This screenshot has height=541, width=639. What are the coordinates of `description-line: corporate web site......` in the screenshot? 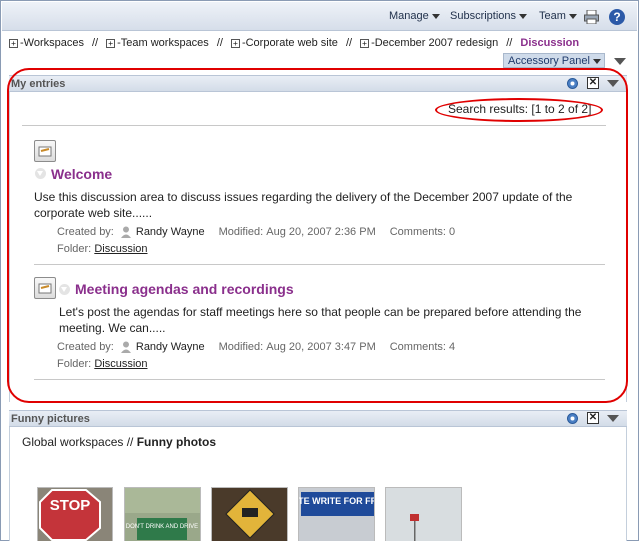 It's located at (93, 213).